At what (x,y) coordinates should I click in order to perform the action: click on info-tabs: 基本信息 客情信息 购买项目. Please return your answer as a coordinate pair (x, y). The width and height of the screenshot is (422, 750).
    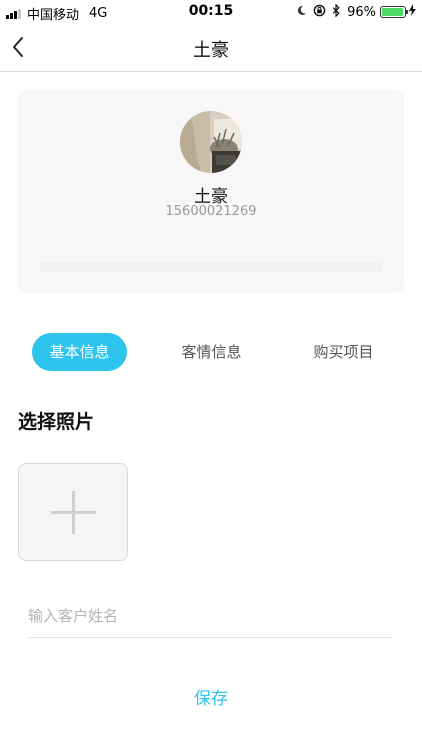
    Looking at the image, I should click on (211, 352).